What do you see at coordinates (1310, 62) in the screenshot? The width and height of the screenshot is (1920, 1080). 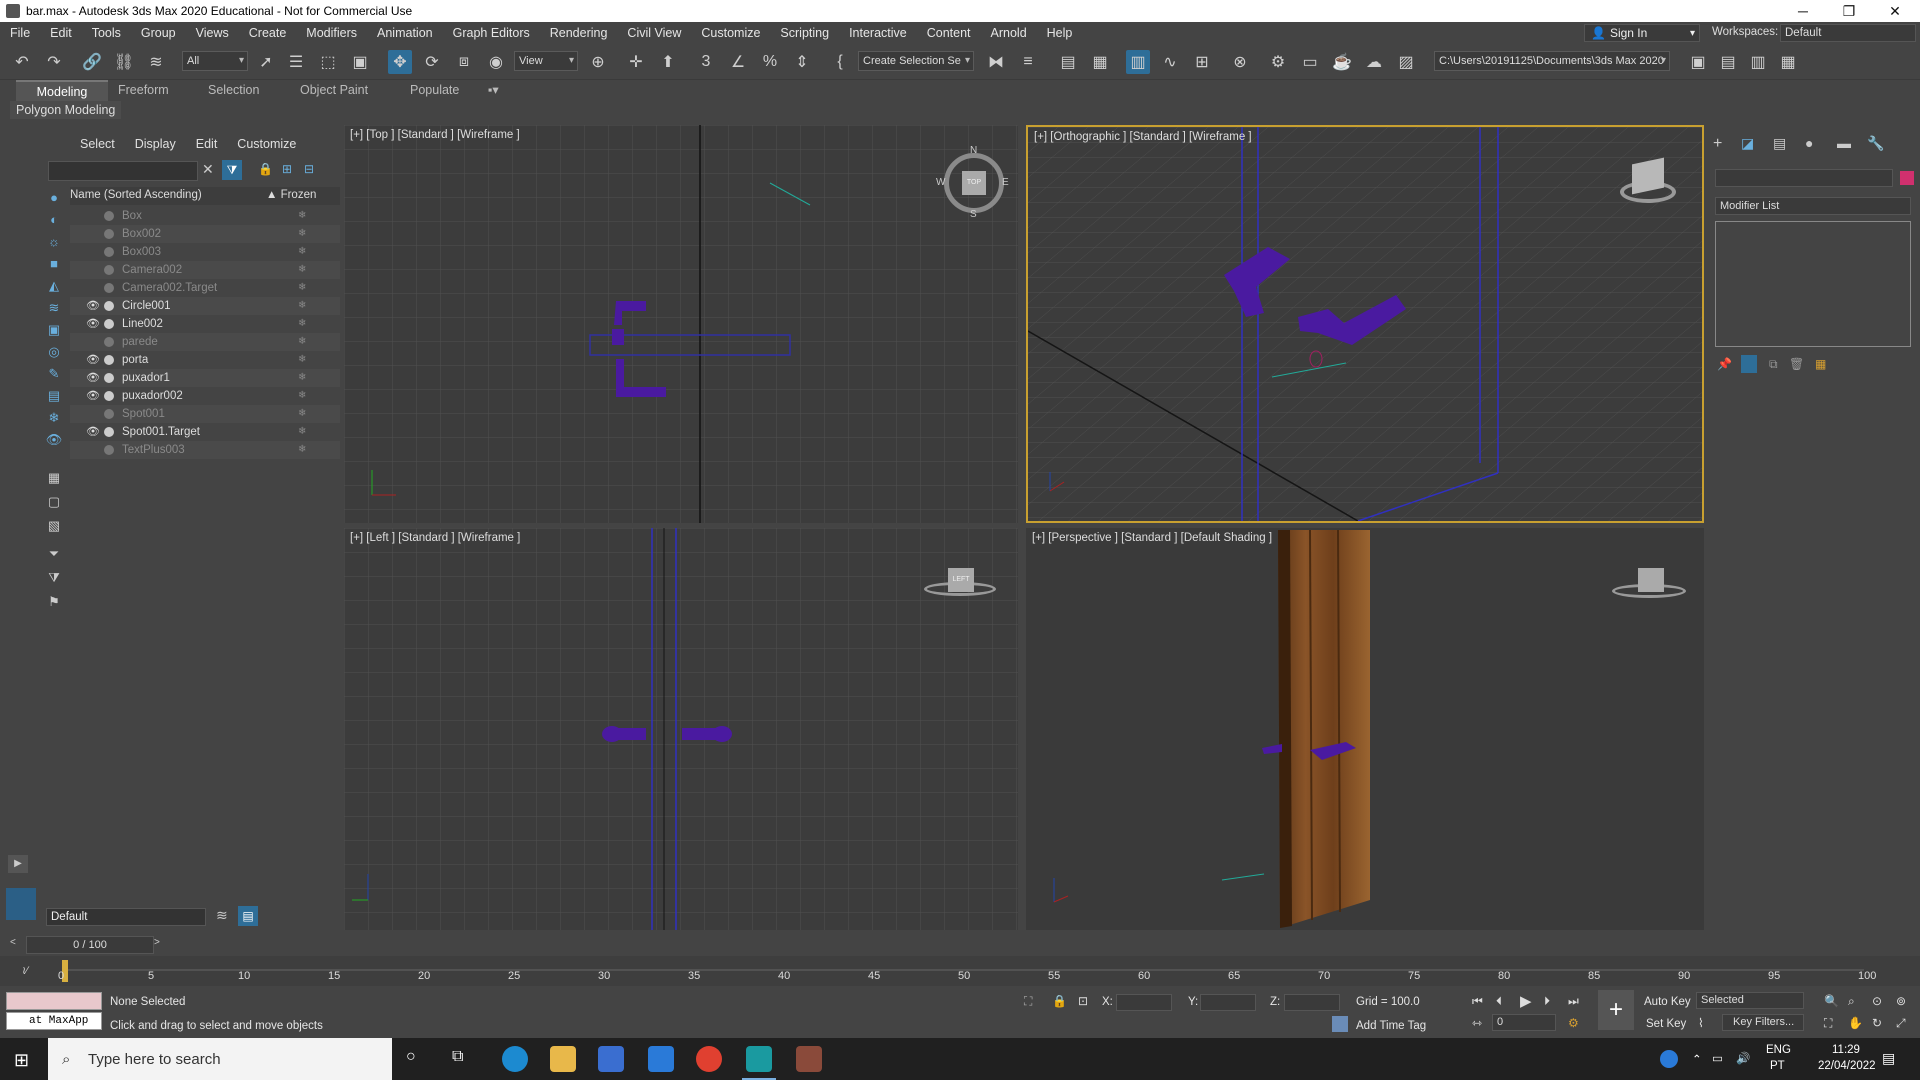 I see `rendered-frame-window-icon: ▭` at bounding box center [1310, 62].